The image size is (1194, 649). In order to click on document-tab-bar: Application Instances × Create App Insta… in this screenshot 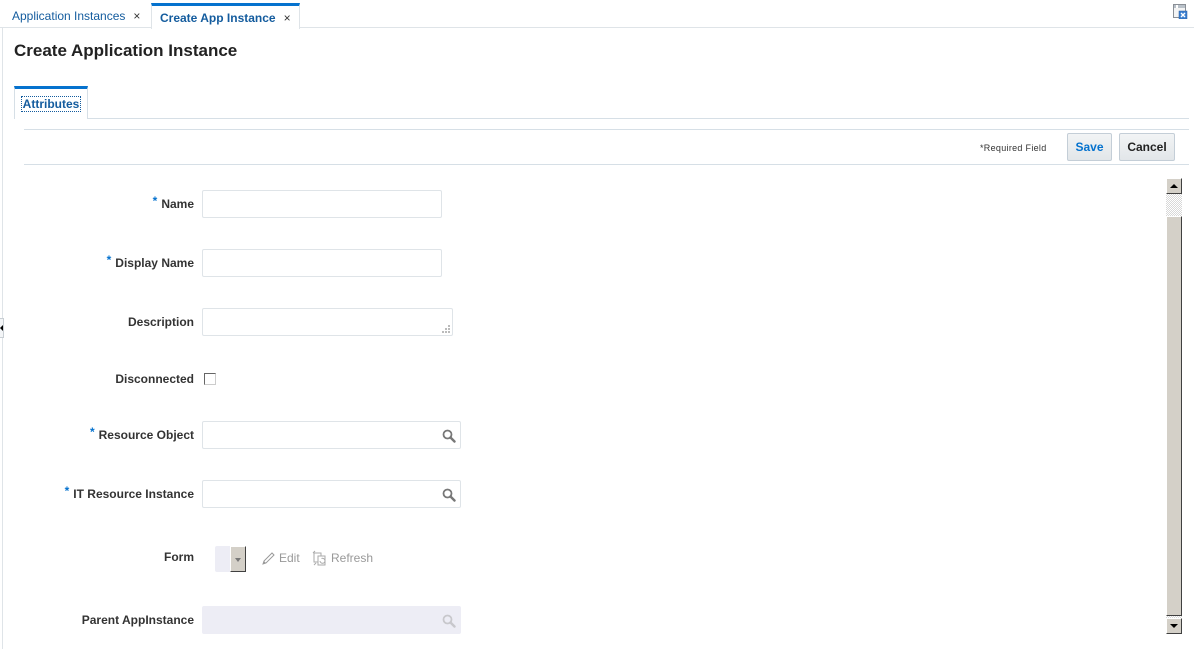, I will do `click(597, 14)`.